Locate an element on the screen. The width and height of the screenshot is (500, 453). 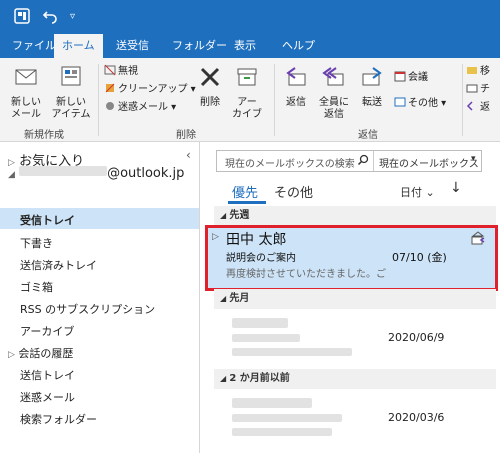
folder-inbox: 受信トレイ is located at coordinates (47, 220).